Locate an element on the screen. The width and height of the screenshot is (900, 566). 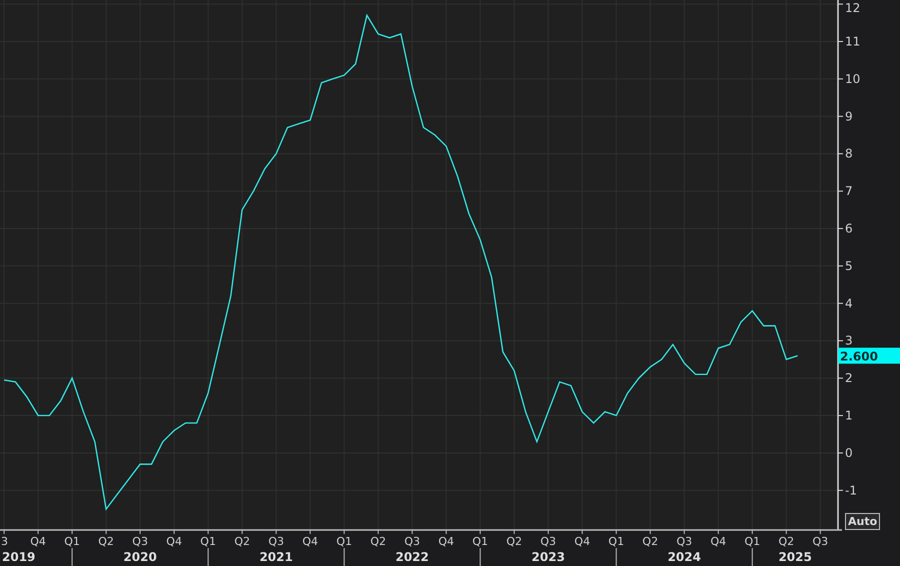
year-label: 2022 is located at coordinates (412, 557).